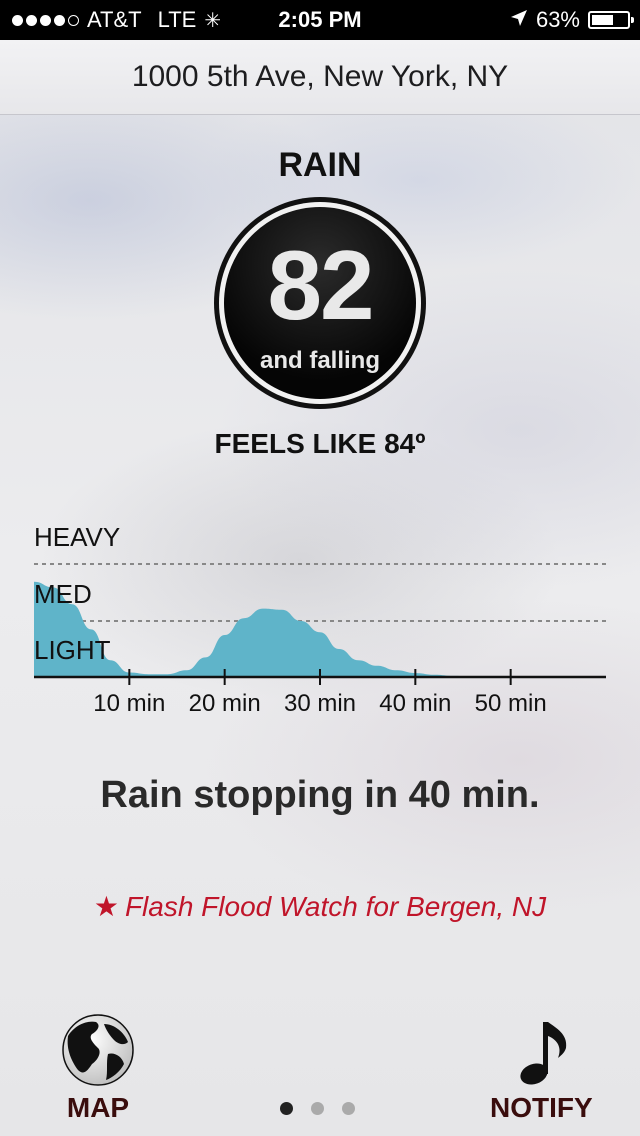  Describe the element at coordinates (320, 360) in the screenshot. I see `temperature-trend: and falling` at that location.